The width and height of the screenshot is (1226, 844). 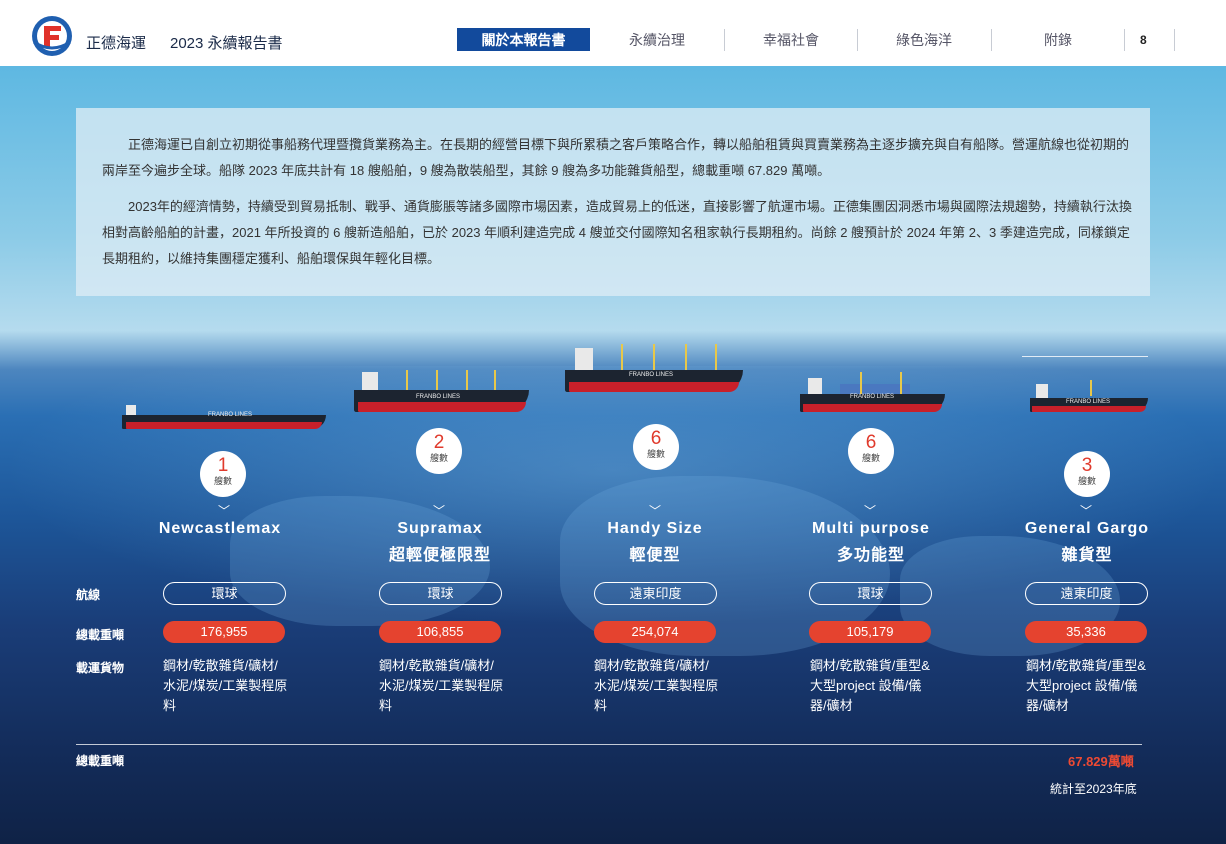 What do you see at coordinates (223, 465) in the screenshot?
I see `ship-count: 1` at bounding box center [223, 465].